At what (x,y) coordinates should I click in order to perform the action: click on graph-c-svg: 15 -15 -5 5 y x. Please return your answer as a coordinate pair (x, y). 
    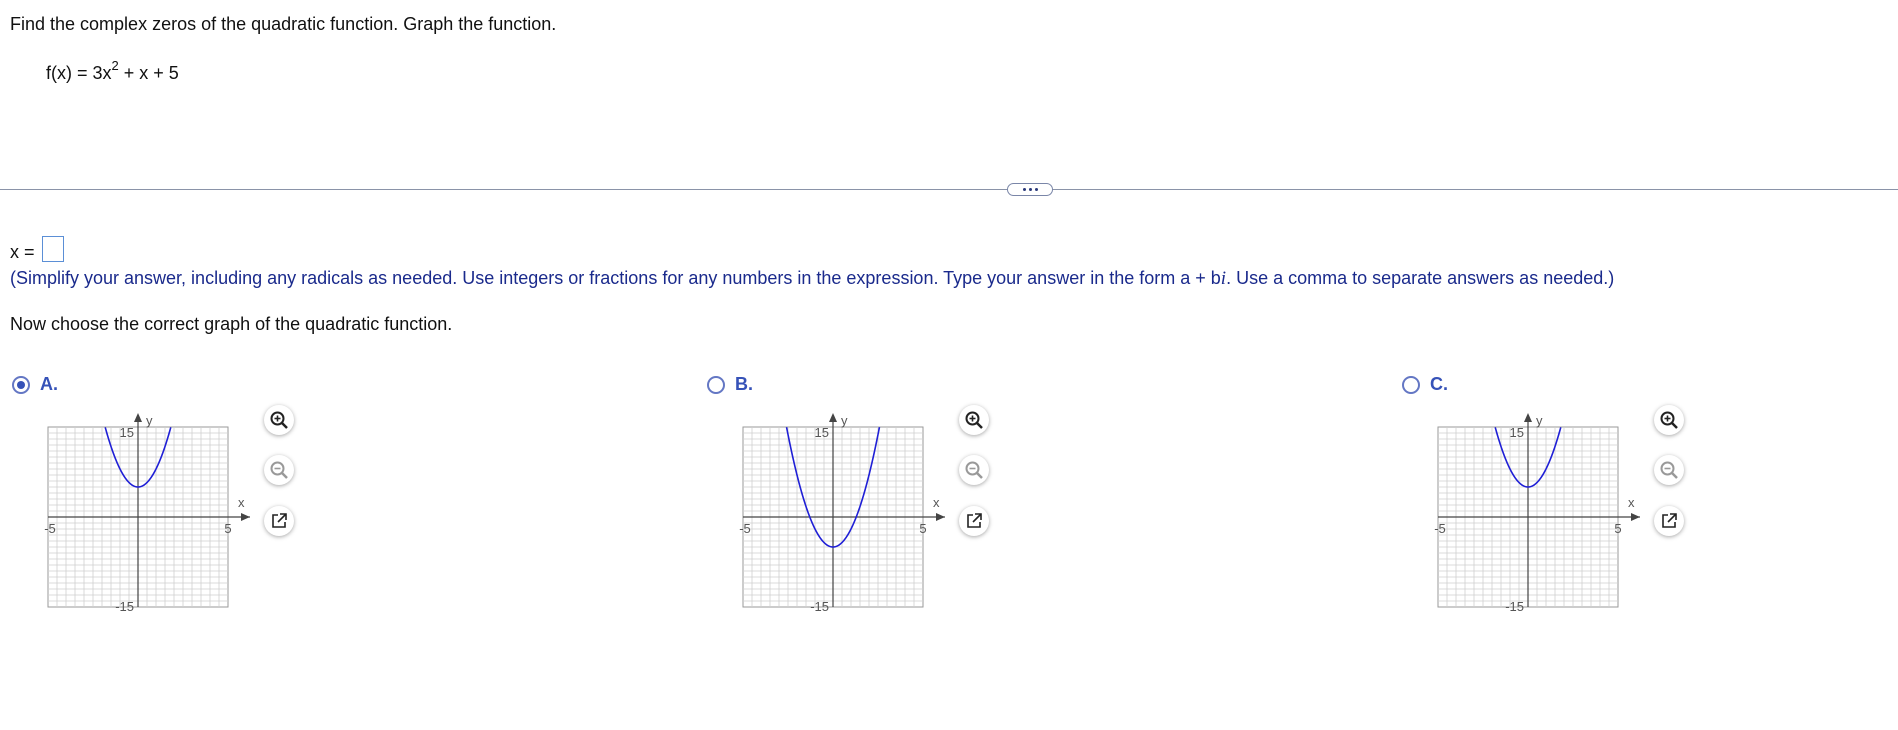
    Looking at the image, I should click on (1537, 513).